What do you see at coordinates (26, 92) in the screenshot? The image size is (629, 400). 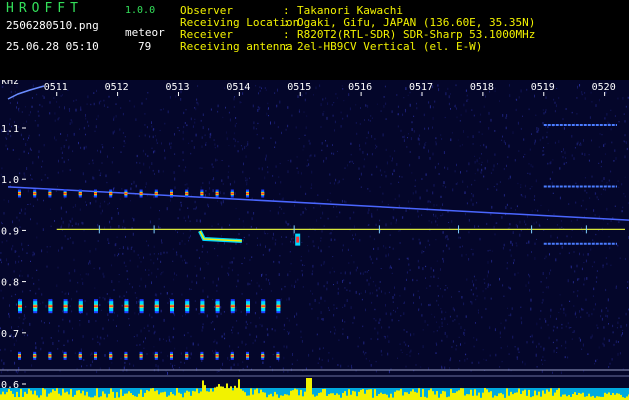 I see `initial-trace` at bounding box center [26, 92].